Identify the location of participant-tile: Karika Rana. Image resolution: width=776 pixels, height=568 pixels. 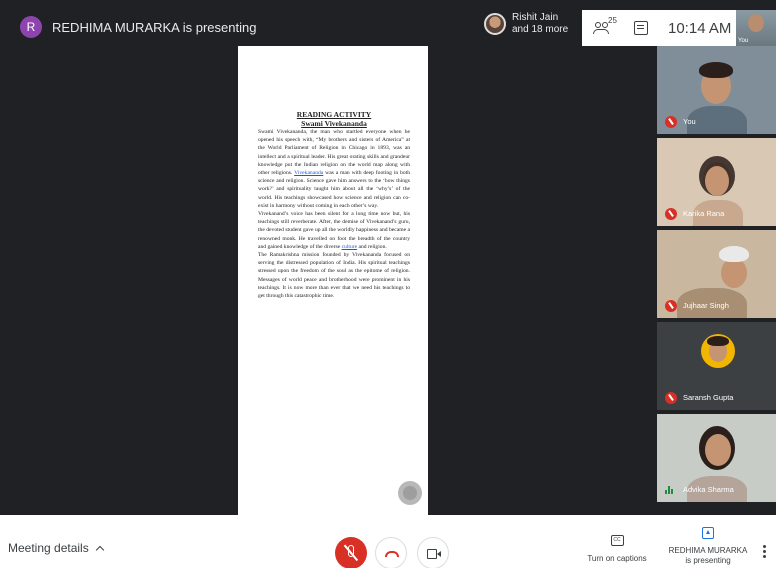
(716, 182).